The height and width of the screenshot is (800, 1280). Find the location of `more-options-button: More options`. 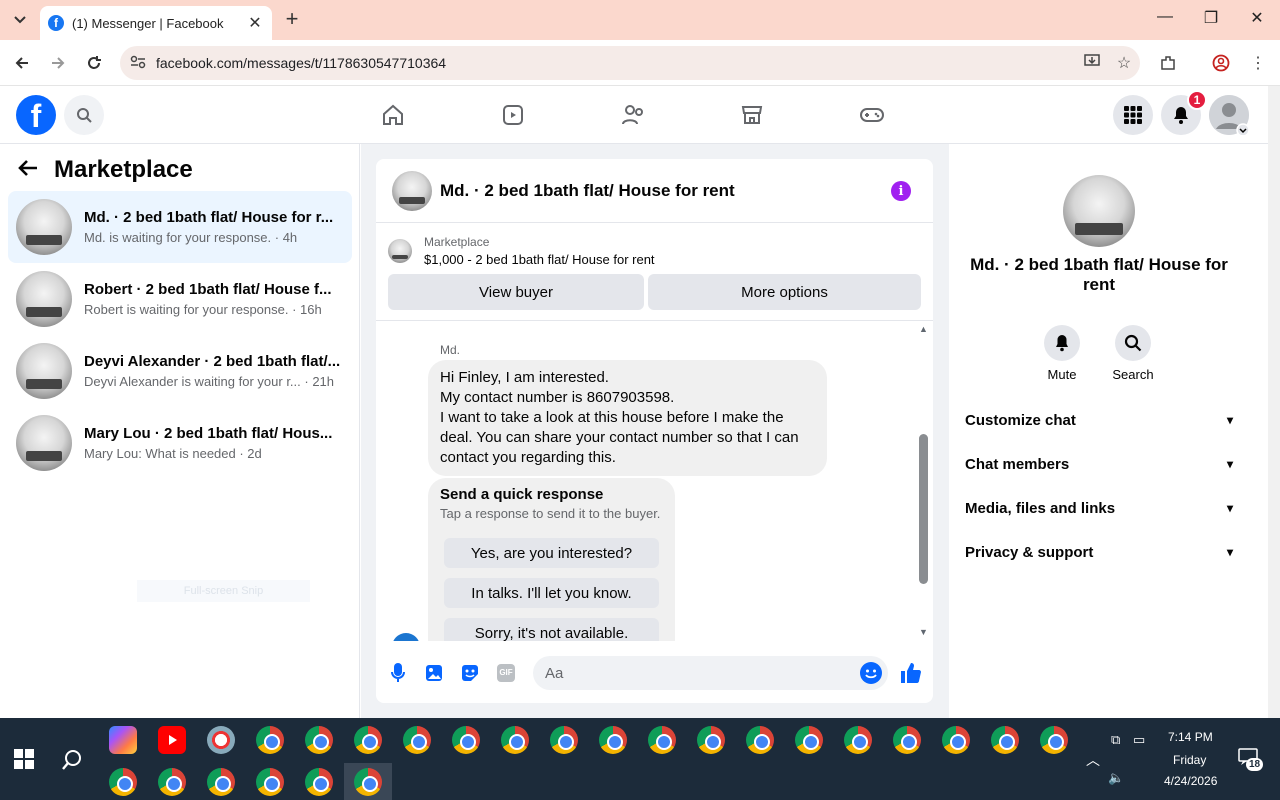

more-options-button: More options is located at coordinates (784, 292).